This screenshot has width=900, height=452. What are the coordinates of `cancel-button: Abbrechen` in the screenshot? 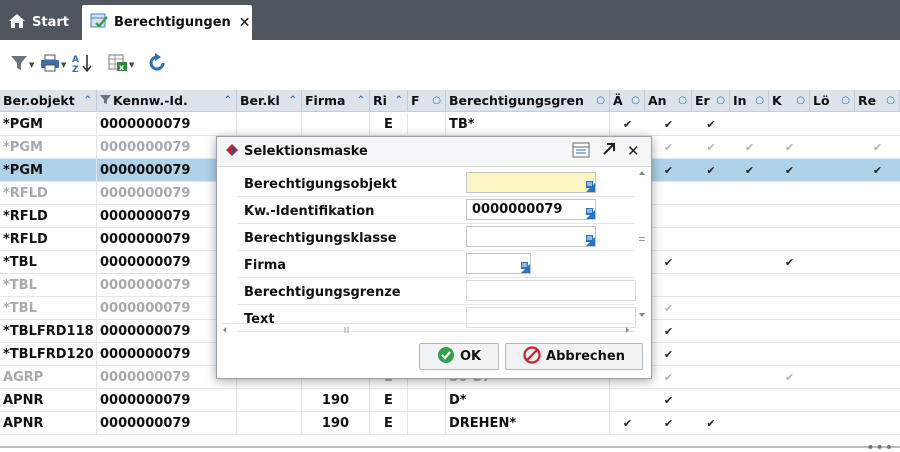 It's located at (574, 356).